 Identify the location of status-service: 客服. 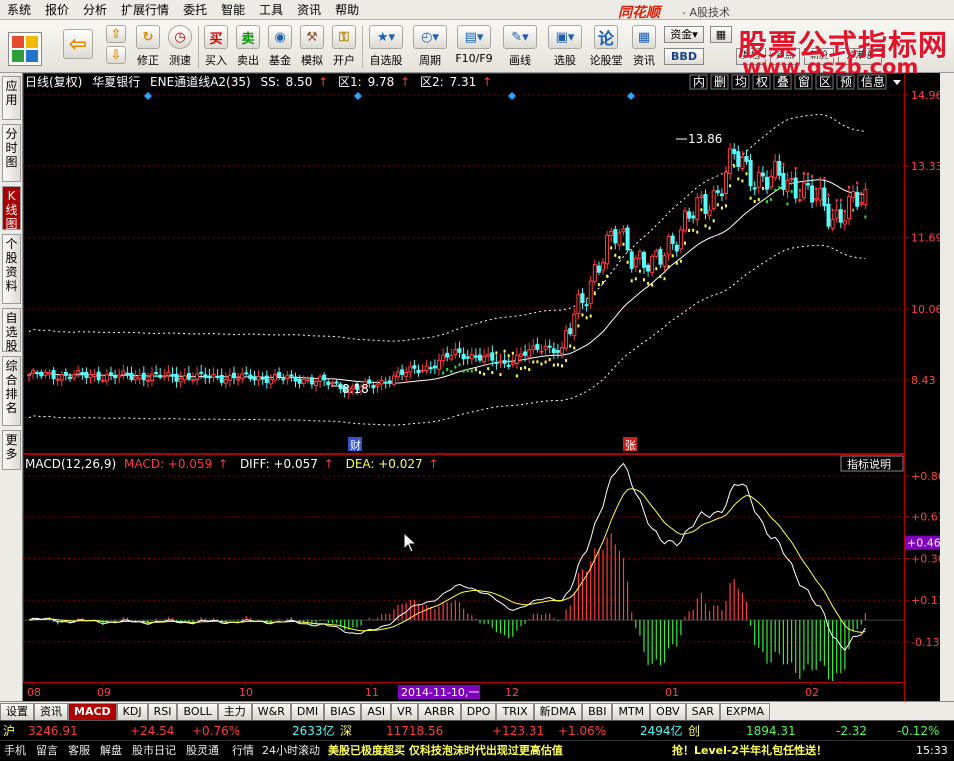
(79, 751).